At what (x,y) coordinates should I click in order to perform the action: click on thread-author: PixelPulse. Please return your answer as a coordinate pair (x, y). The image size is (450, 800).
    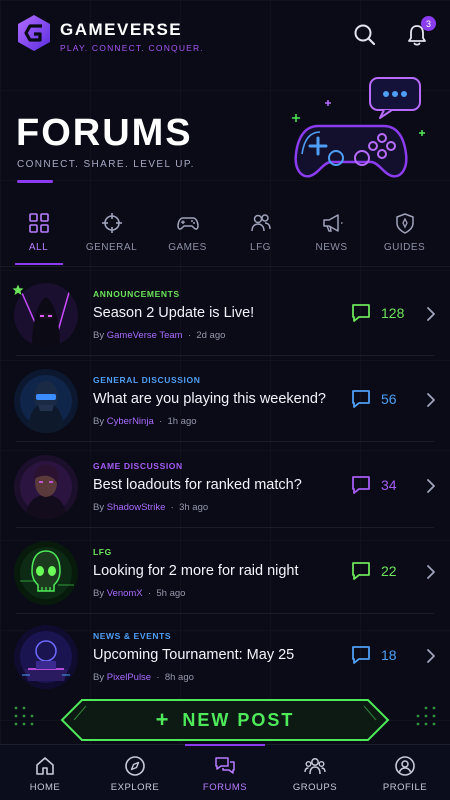
    Looking at the image, I should click on (129, 677).